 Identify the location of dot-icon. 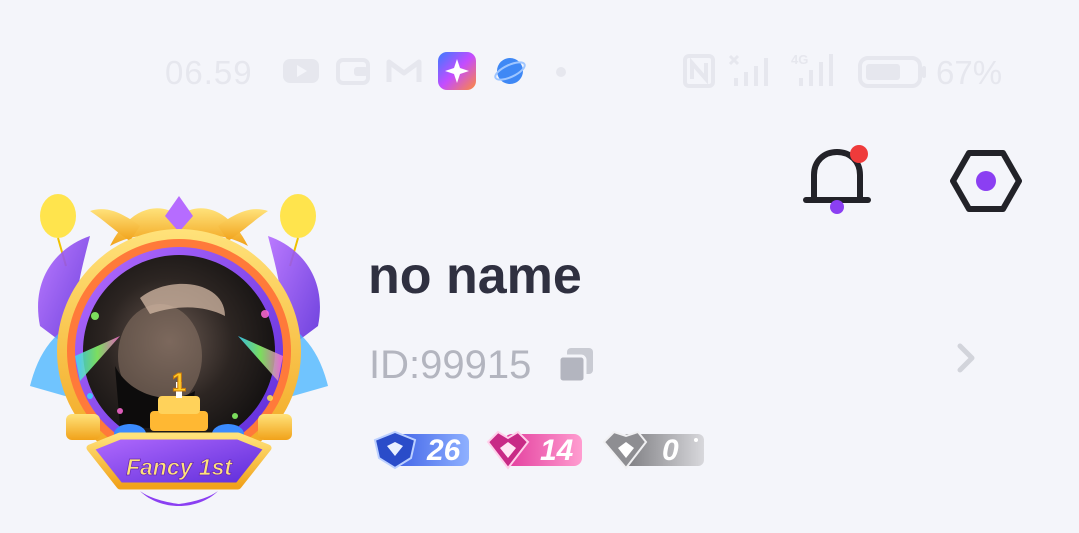
(561, 72).